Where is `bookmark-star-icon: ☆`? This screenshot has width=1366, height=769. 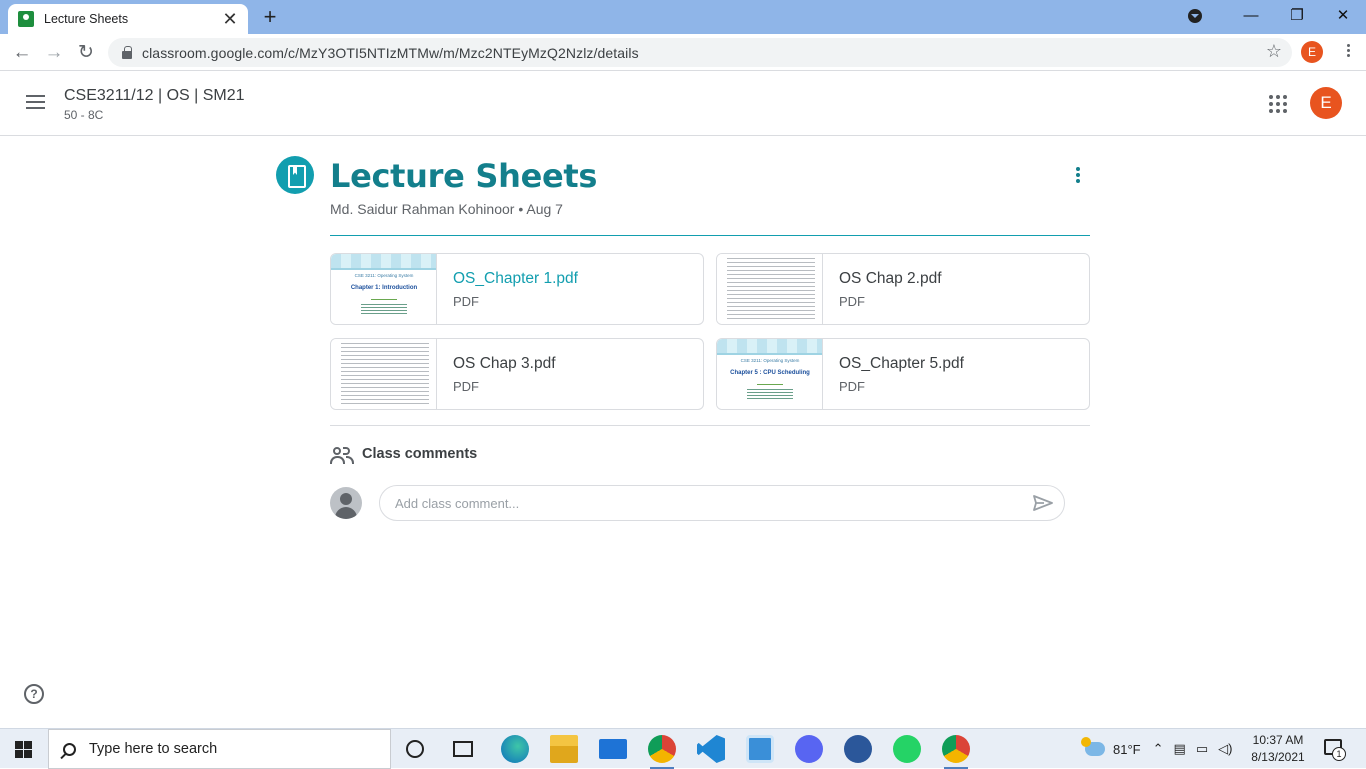 bookmark-star-icon: ☆ is located at coordinates (1274, 51).